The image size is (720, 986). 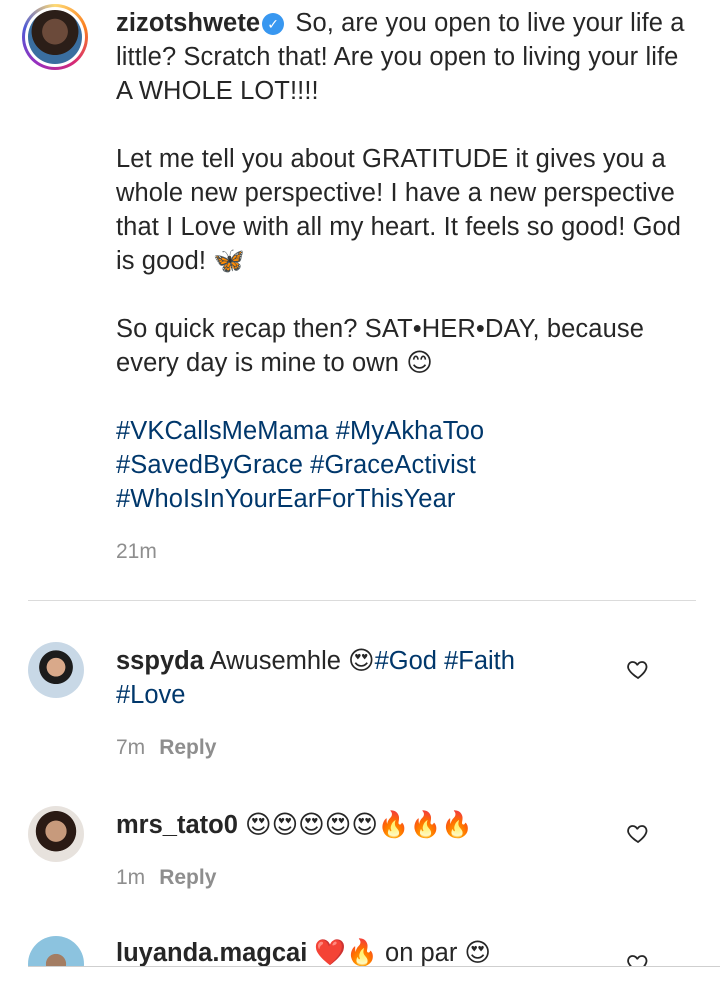 I want to click on verified-badge-icon: ✓, so click(x=273, y=24).